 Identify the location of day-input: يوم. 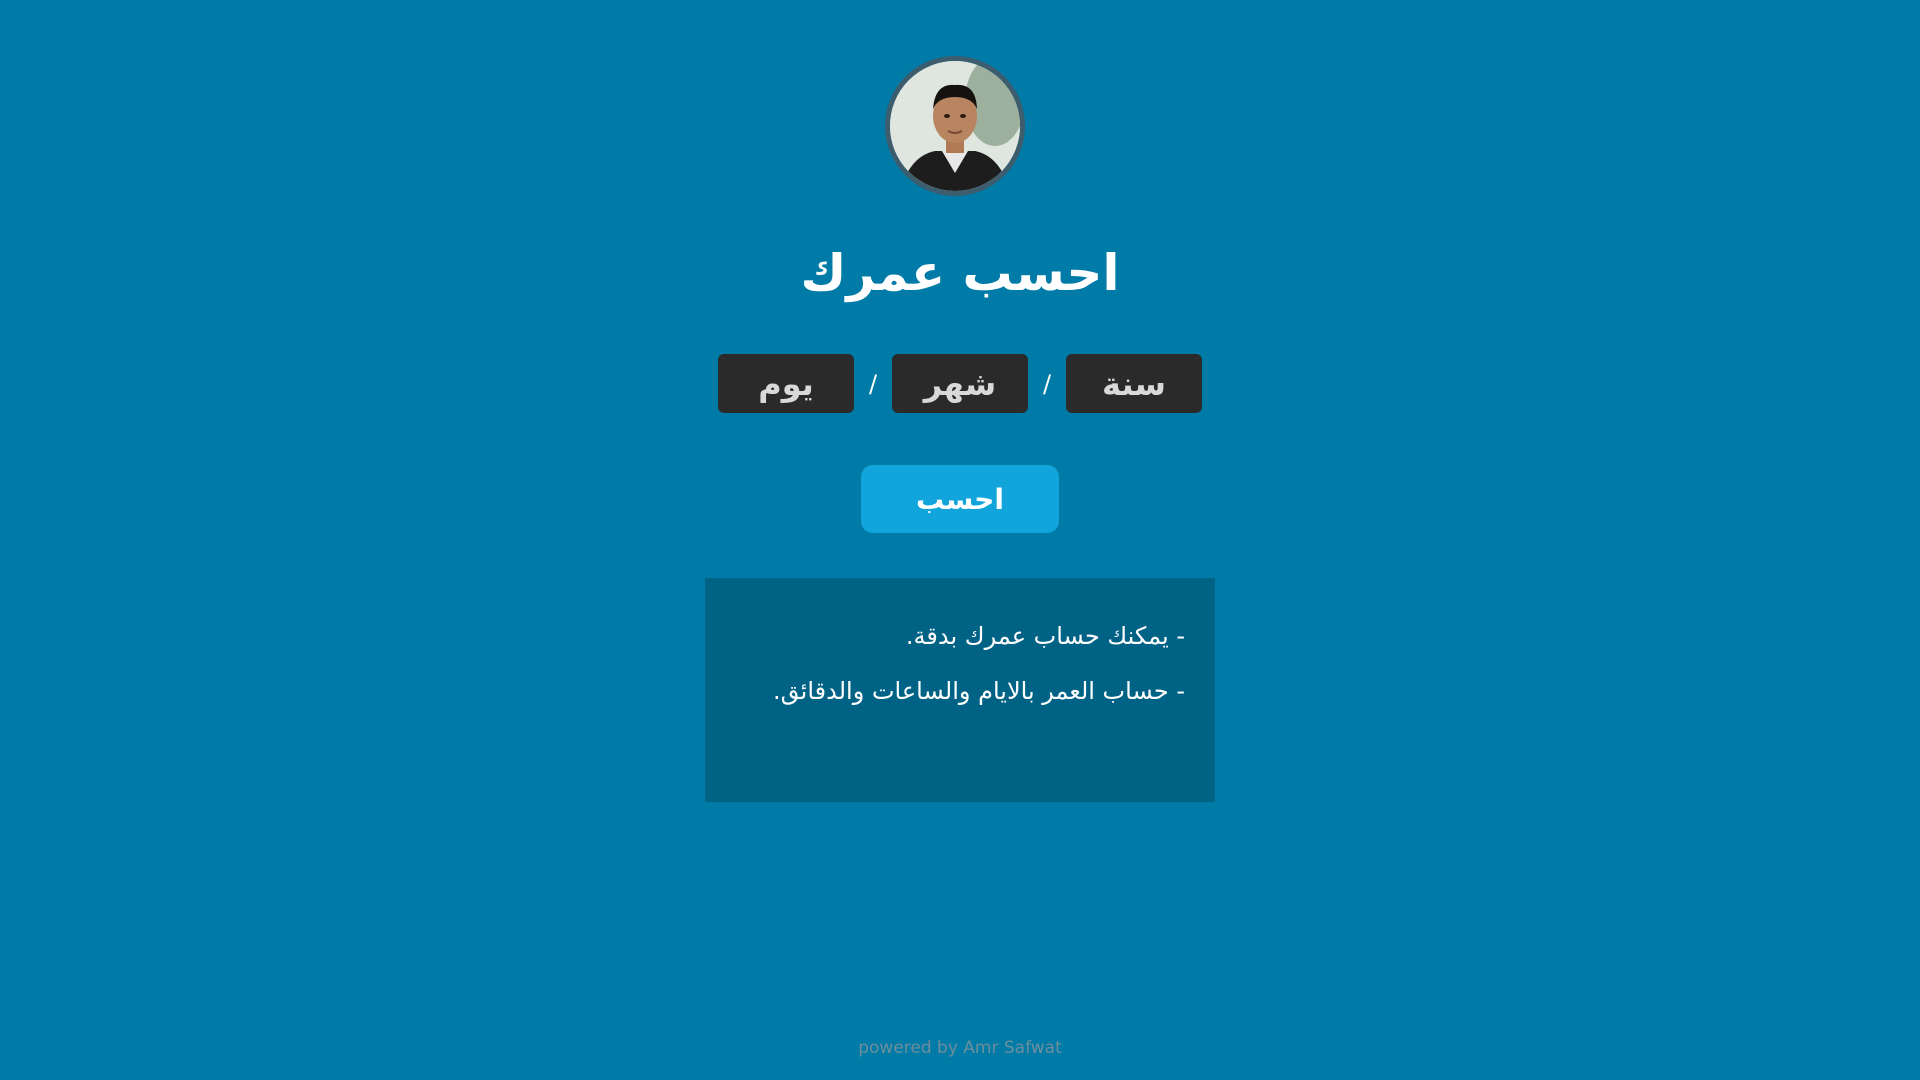
(786, 383).